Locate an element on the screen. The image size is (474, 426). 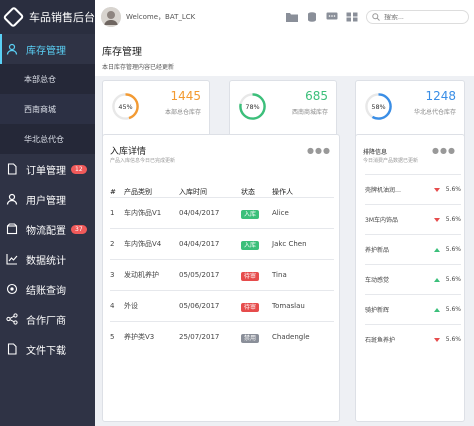
menu-item-orders: 订单管理 12 is located at coordinates (47, 169).